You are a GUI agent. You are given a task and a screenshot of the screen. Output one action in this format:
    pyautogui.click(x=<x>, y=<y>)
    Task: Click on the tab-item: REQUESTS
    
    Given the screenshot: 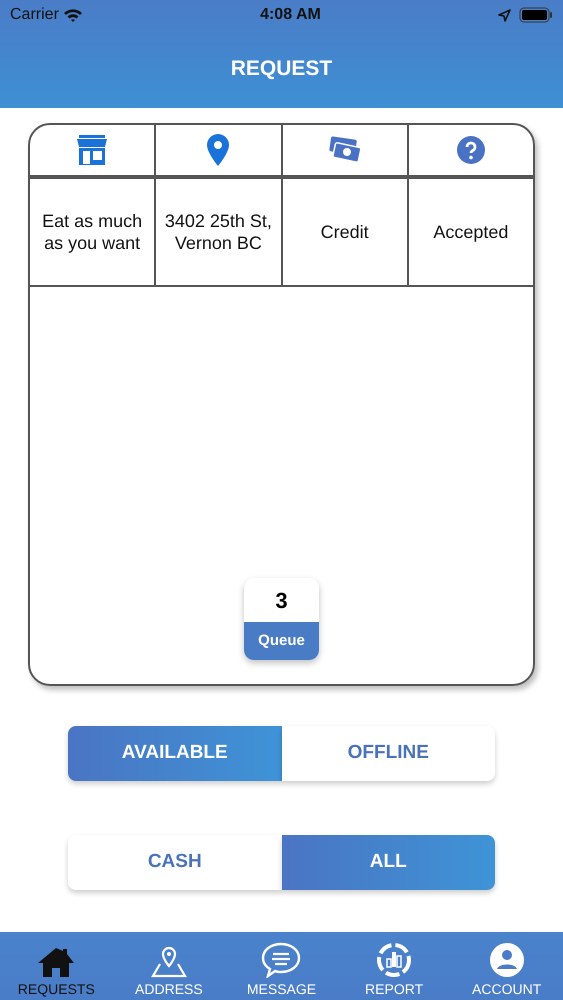 What is the action you would take?
    pyautogui.click(x=56, y=966)
    